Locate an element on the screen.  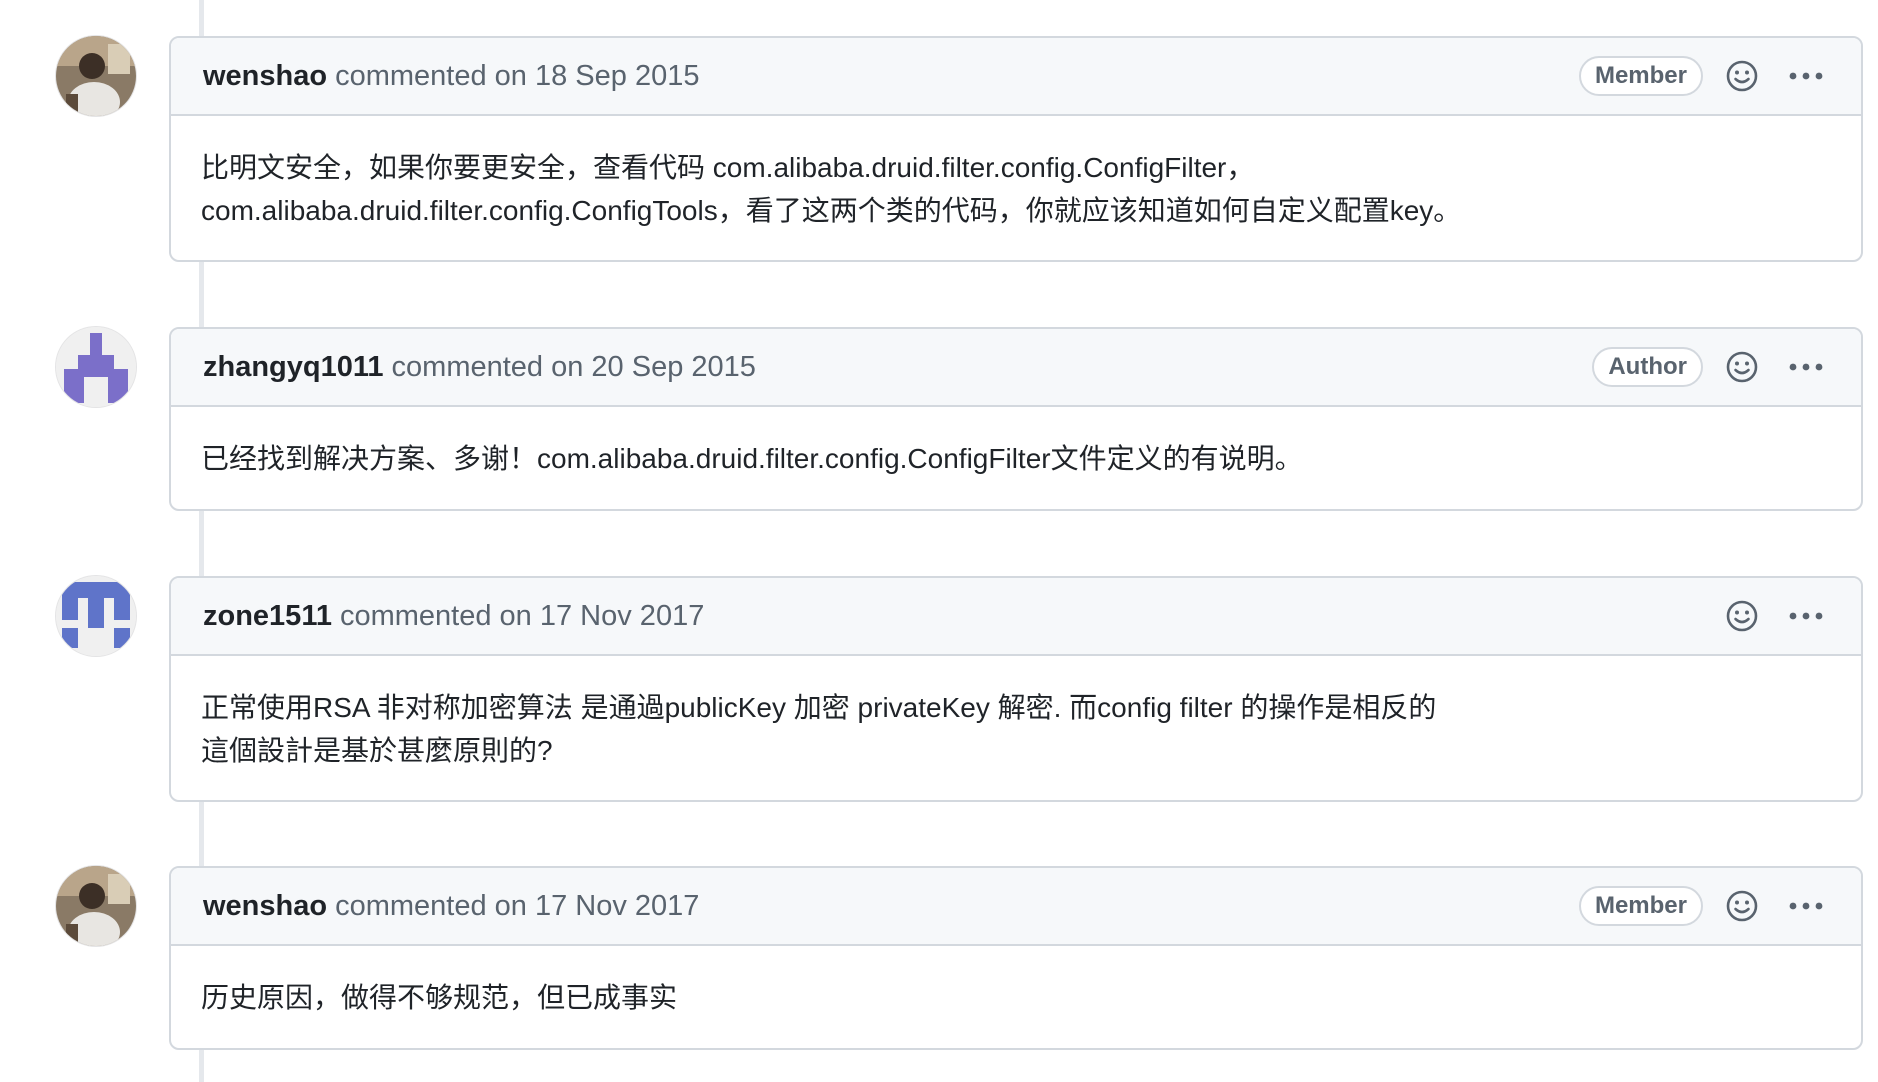
comment-header: wenshao commented on 18 Sep 2015 Member is located at coordinates (1016, 77).